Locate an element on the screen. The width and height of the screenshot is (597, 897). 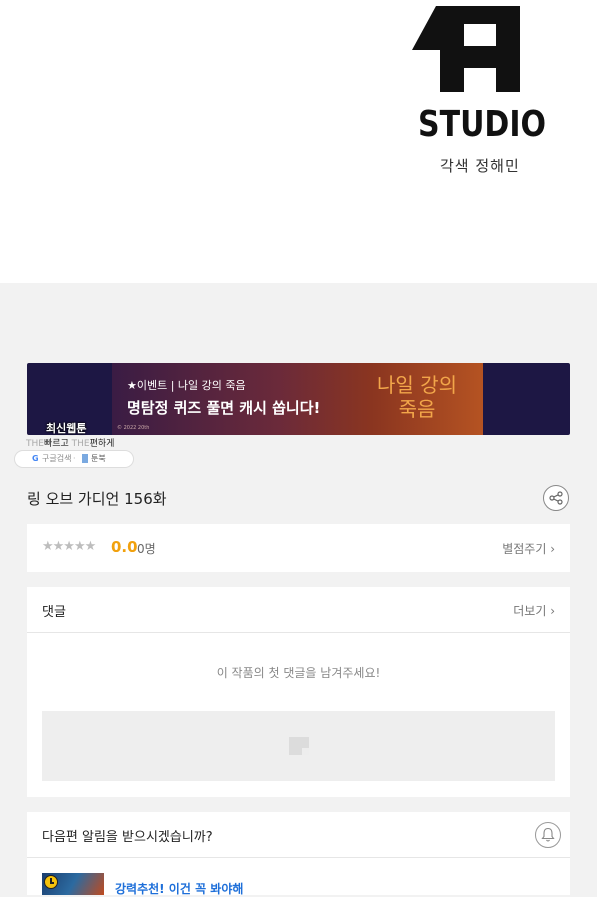
banner-headline: 명탐정 퀴즈 풀면 캐시 쏩니다! is located at coordinates (224, 408).